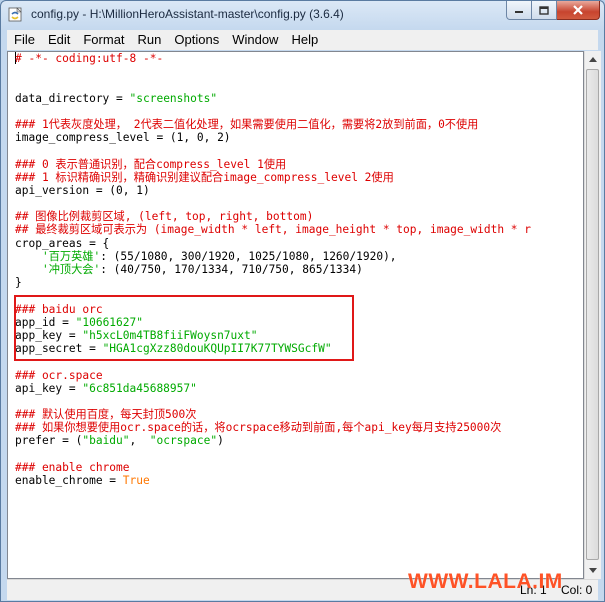 This screenshot has height=602, width=605. What do you see at coordinates (273, 414) in the screenshot?
I see `code-line: ### 默认使用百度，每天封顶500次` at bounding box center [273, 414].